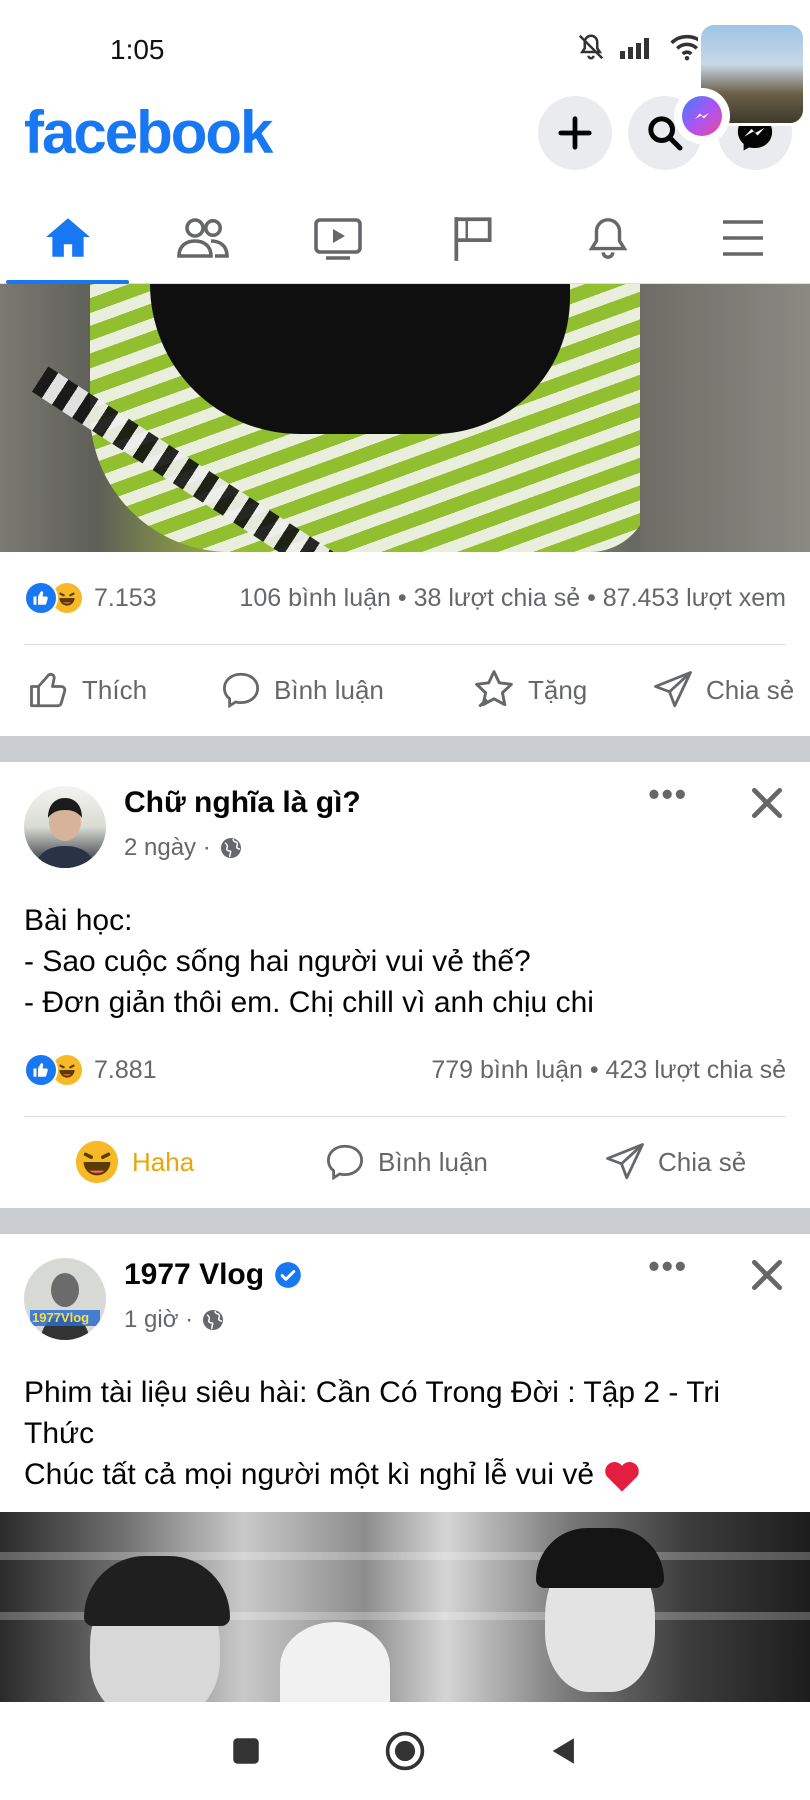 Image resolution: width=810 pixels, height=1800 pixels. What do you see at coordinates (194, 1275) in the screenshot?
I see `post3-author: 1977 Vlog` at bounding box center [194, 1275].